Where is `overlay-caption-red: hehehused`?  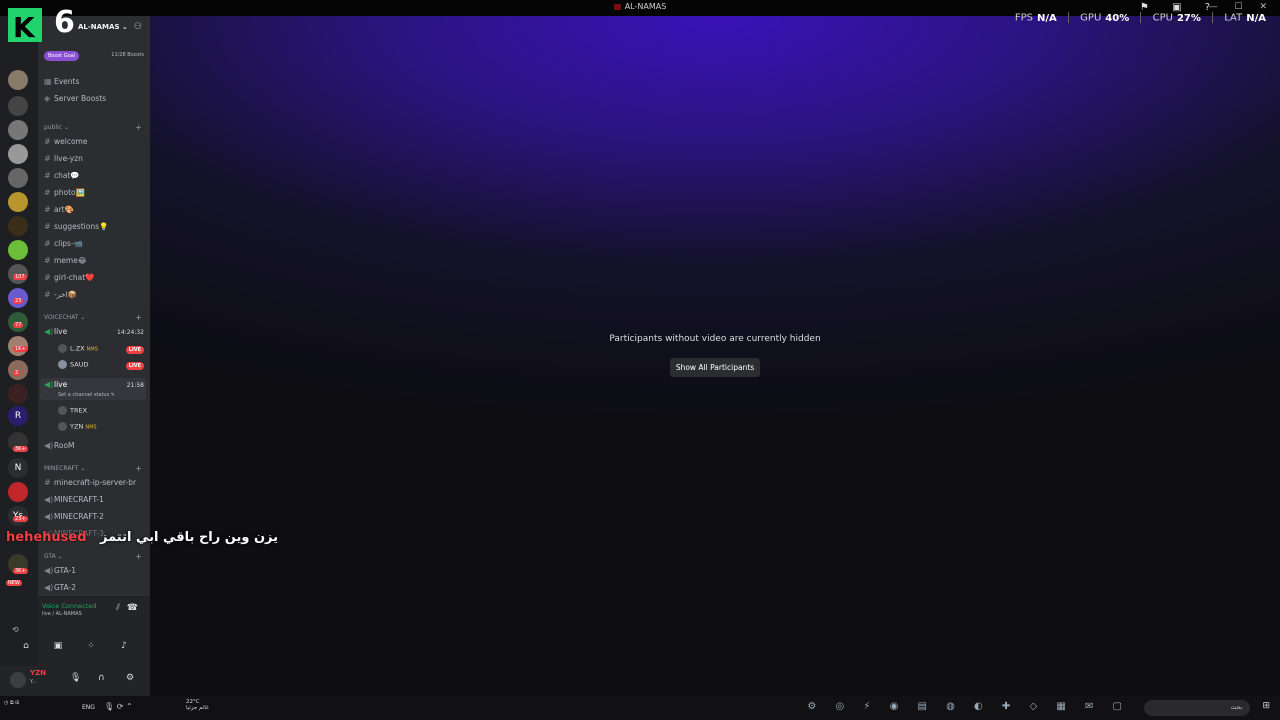
overlay-caption-red: hehehused is located at coordinates (46, 537).